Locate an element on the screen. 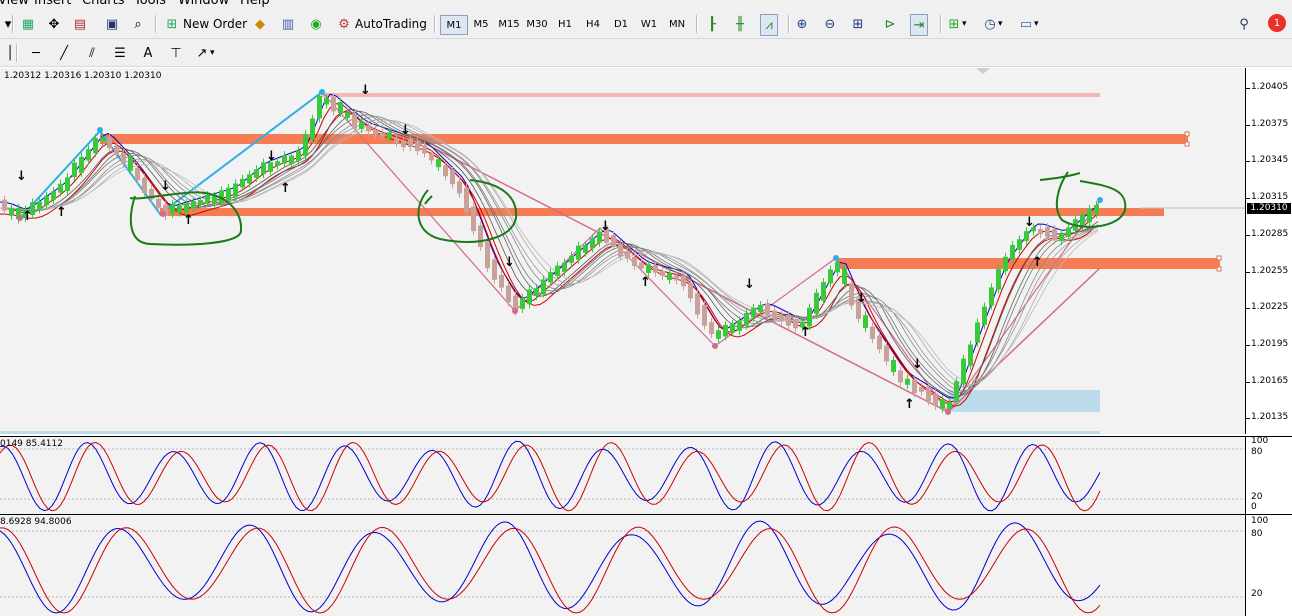  support-zone-lower is located at coordinates (1028, 263).